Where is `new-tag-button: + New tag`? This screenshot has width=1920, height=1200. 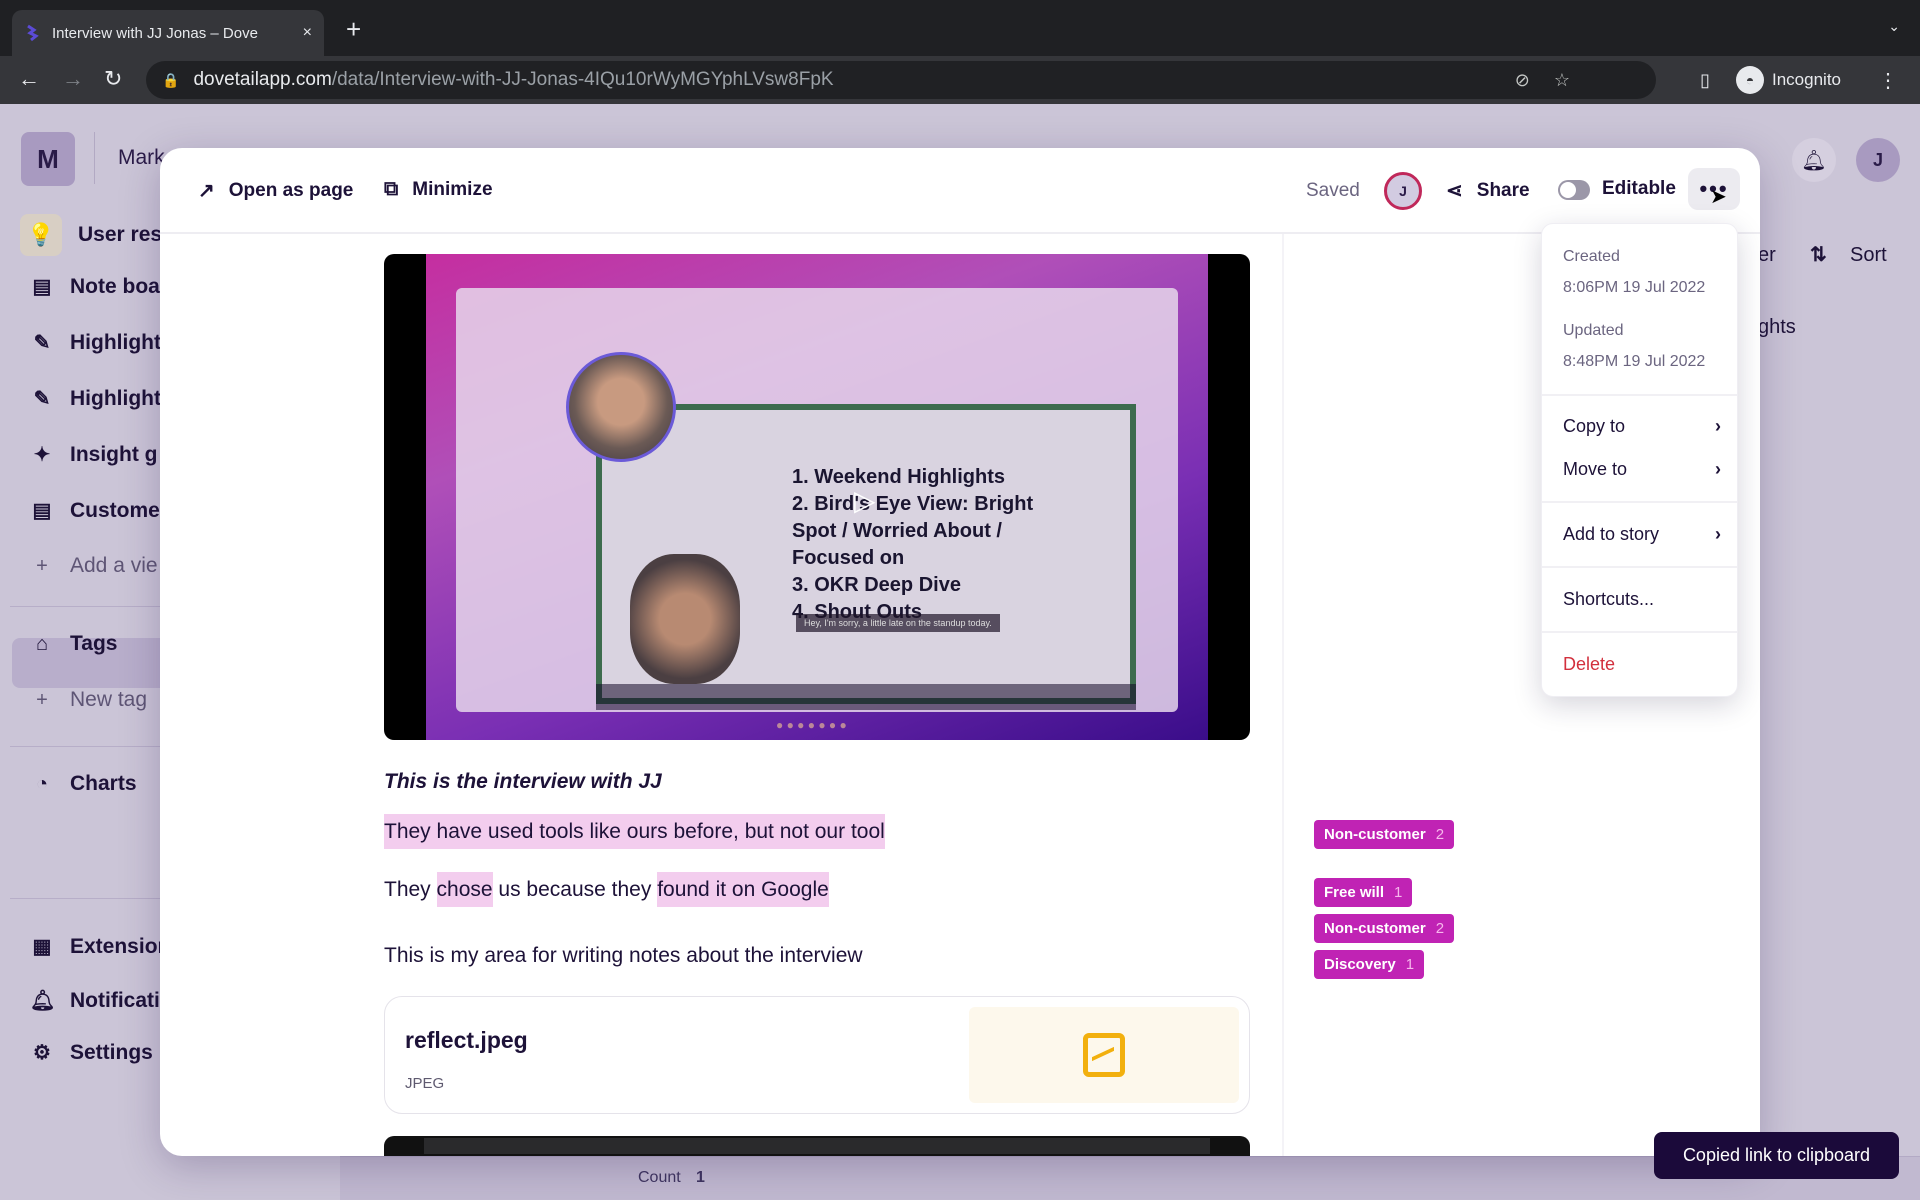
new-tag-button: + New tag is located at coordinates (88, 700).